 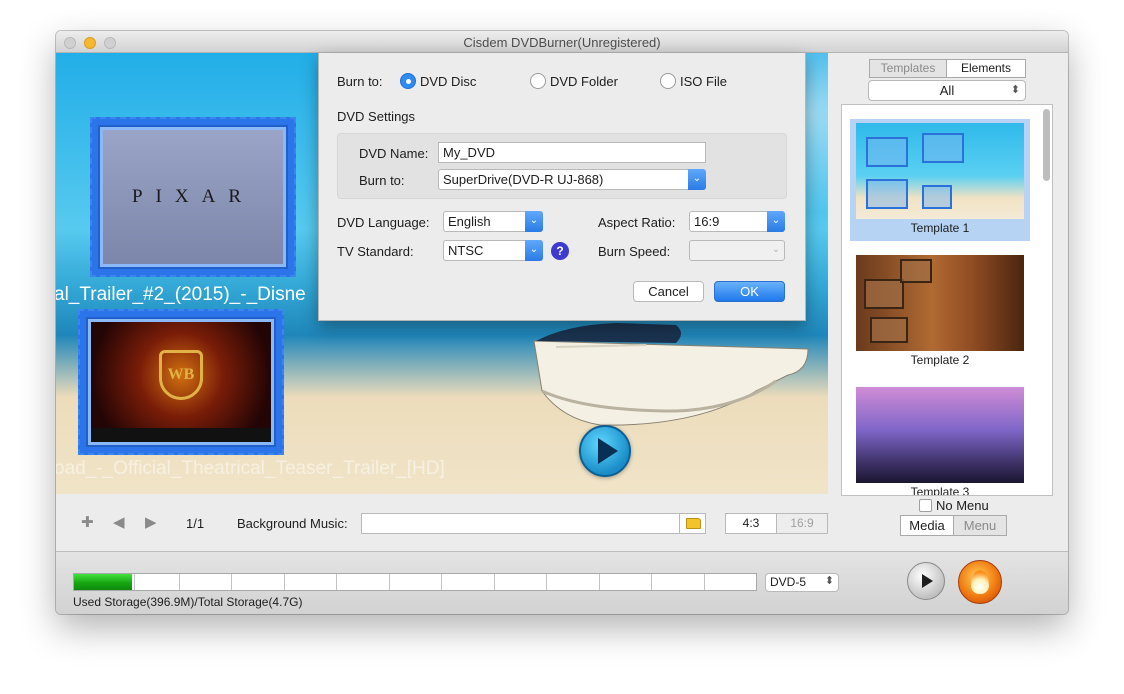 What do you see at coordinates (87, 522) in the screenshot?
I see `add-icon: ✚` at bounding box center [87, 522].